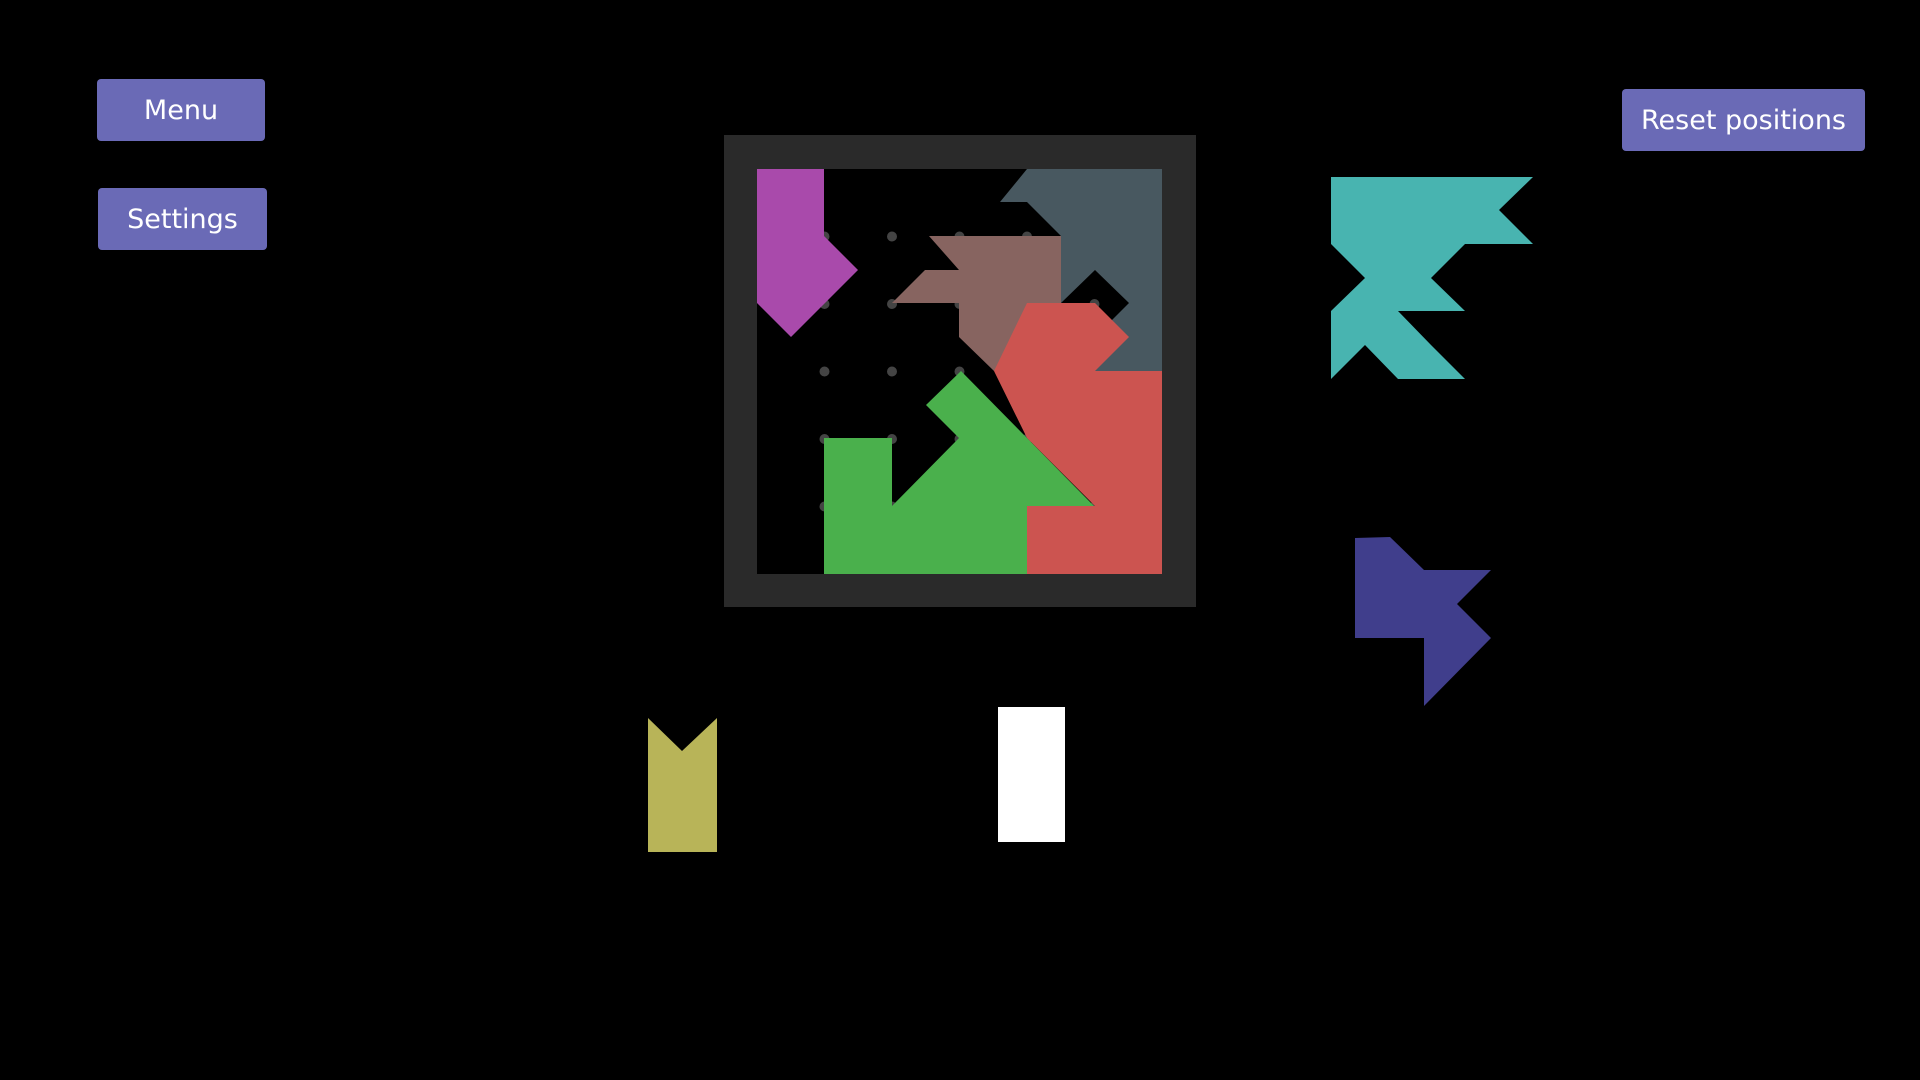  I want to click on olive-piece, so click(682, 785).